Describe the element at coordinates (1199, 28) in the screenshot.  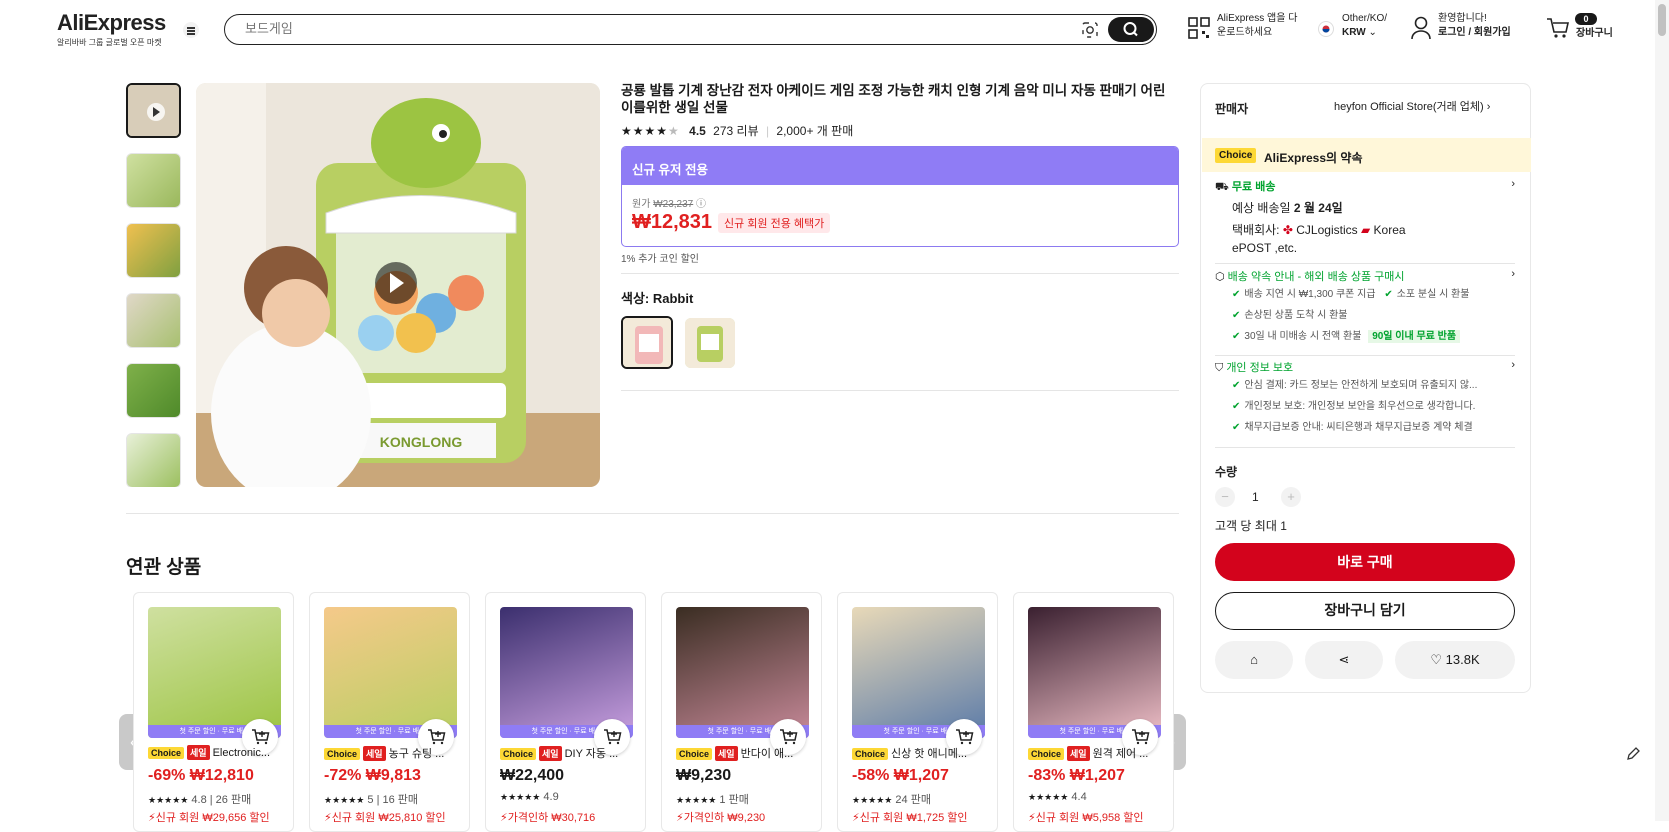
I see `qr-code-icon` at that location.